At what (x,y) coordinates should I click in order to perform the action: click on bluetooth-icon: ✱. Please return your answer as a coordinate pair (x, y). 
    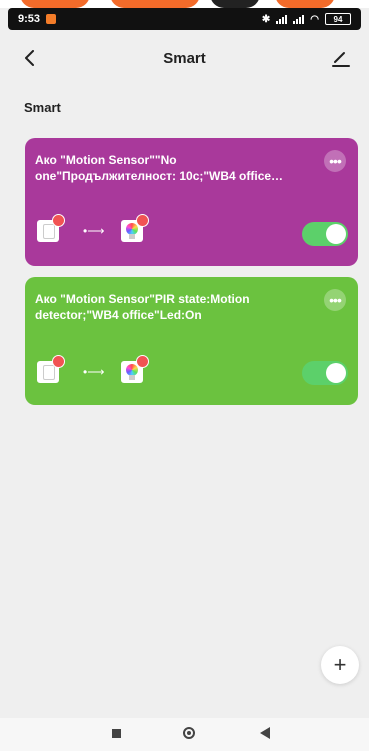
    Looking at the image, I should click on (266, 19).